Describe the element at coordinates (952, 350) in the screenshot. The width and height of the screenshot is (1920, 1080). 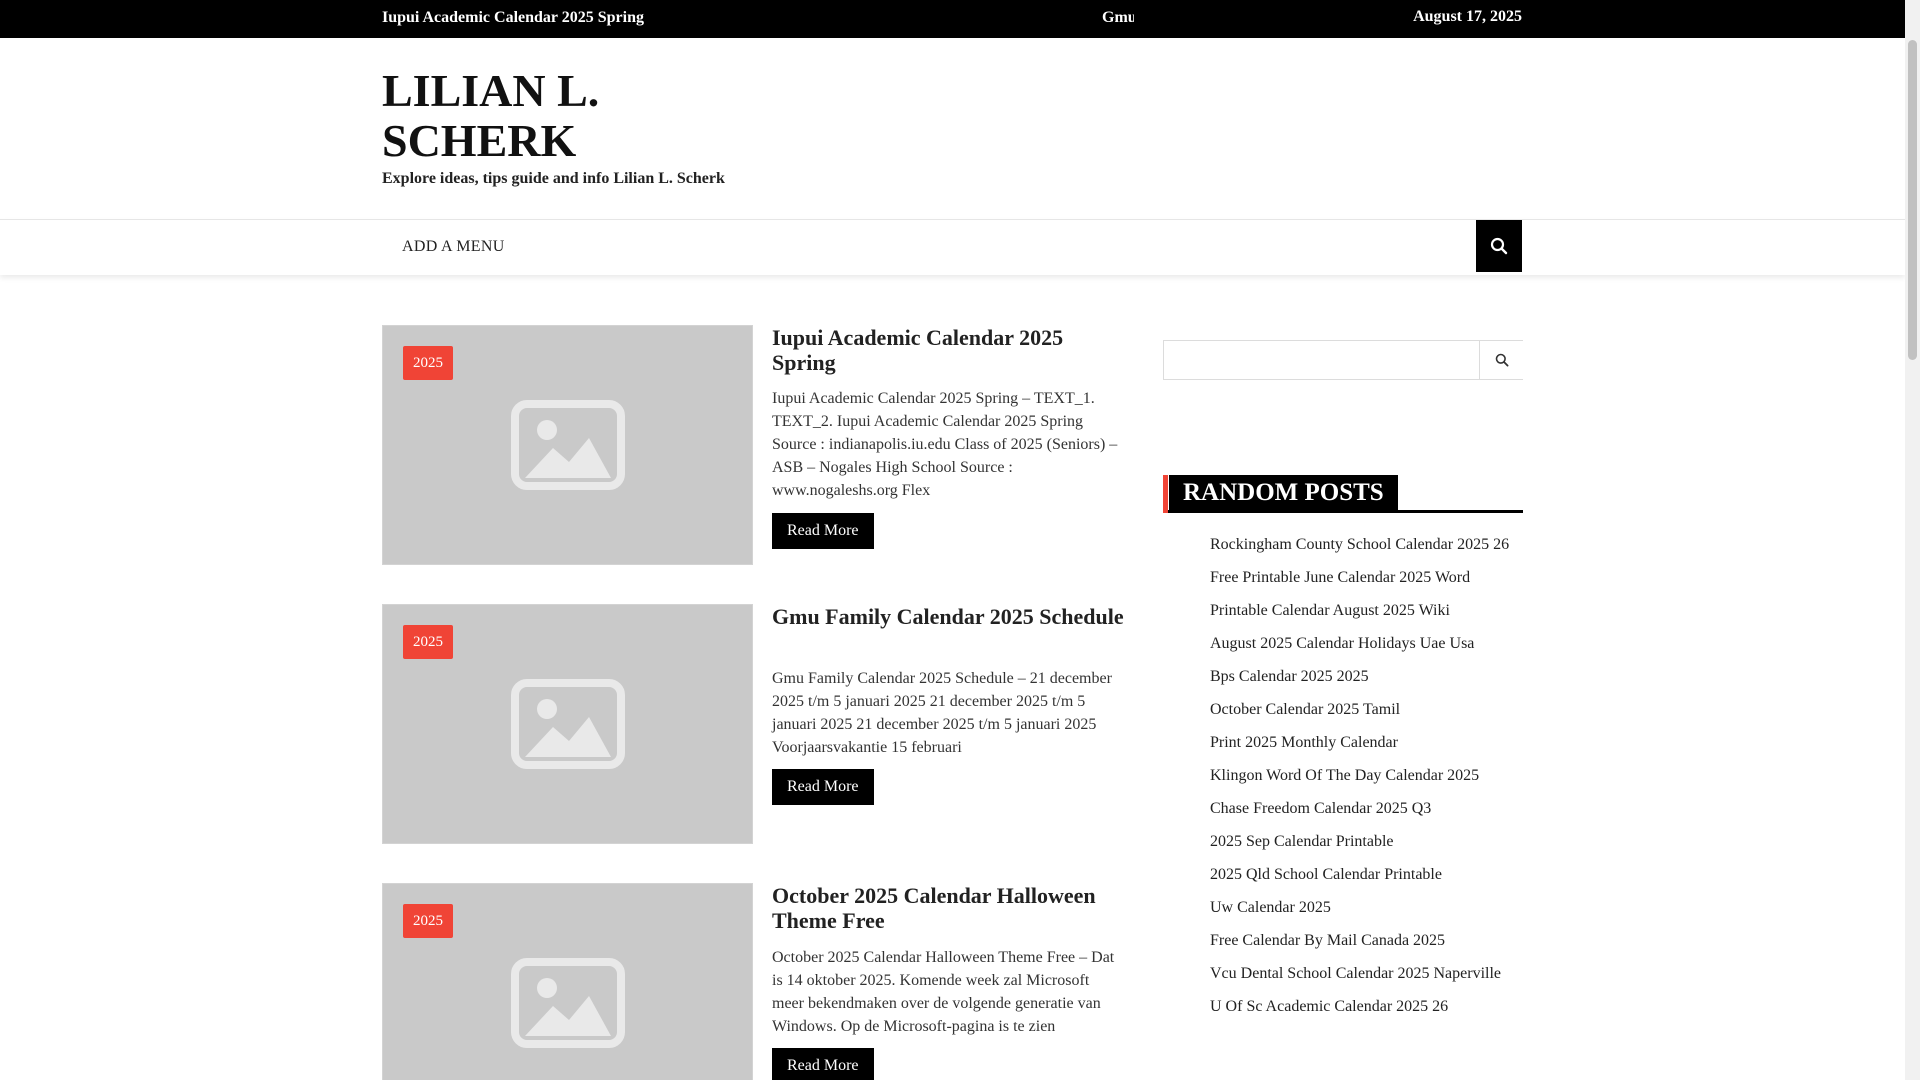
I see `post-title: Iupui Academic Calendar 2025 Spring` at that location.